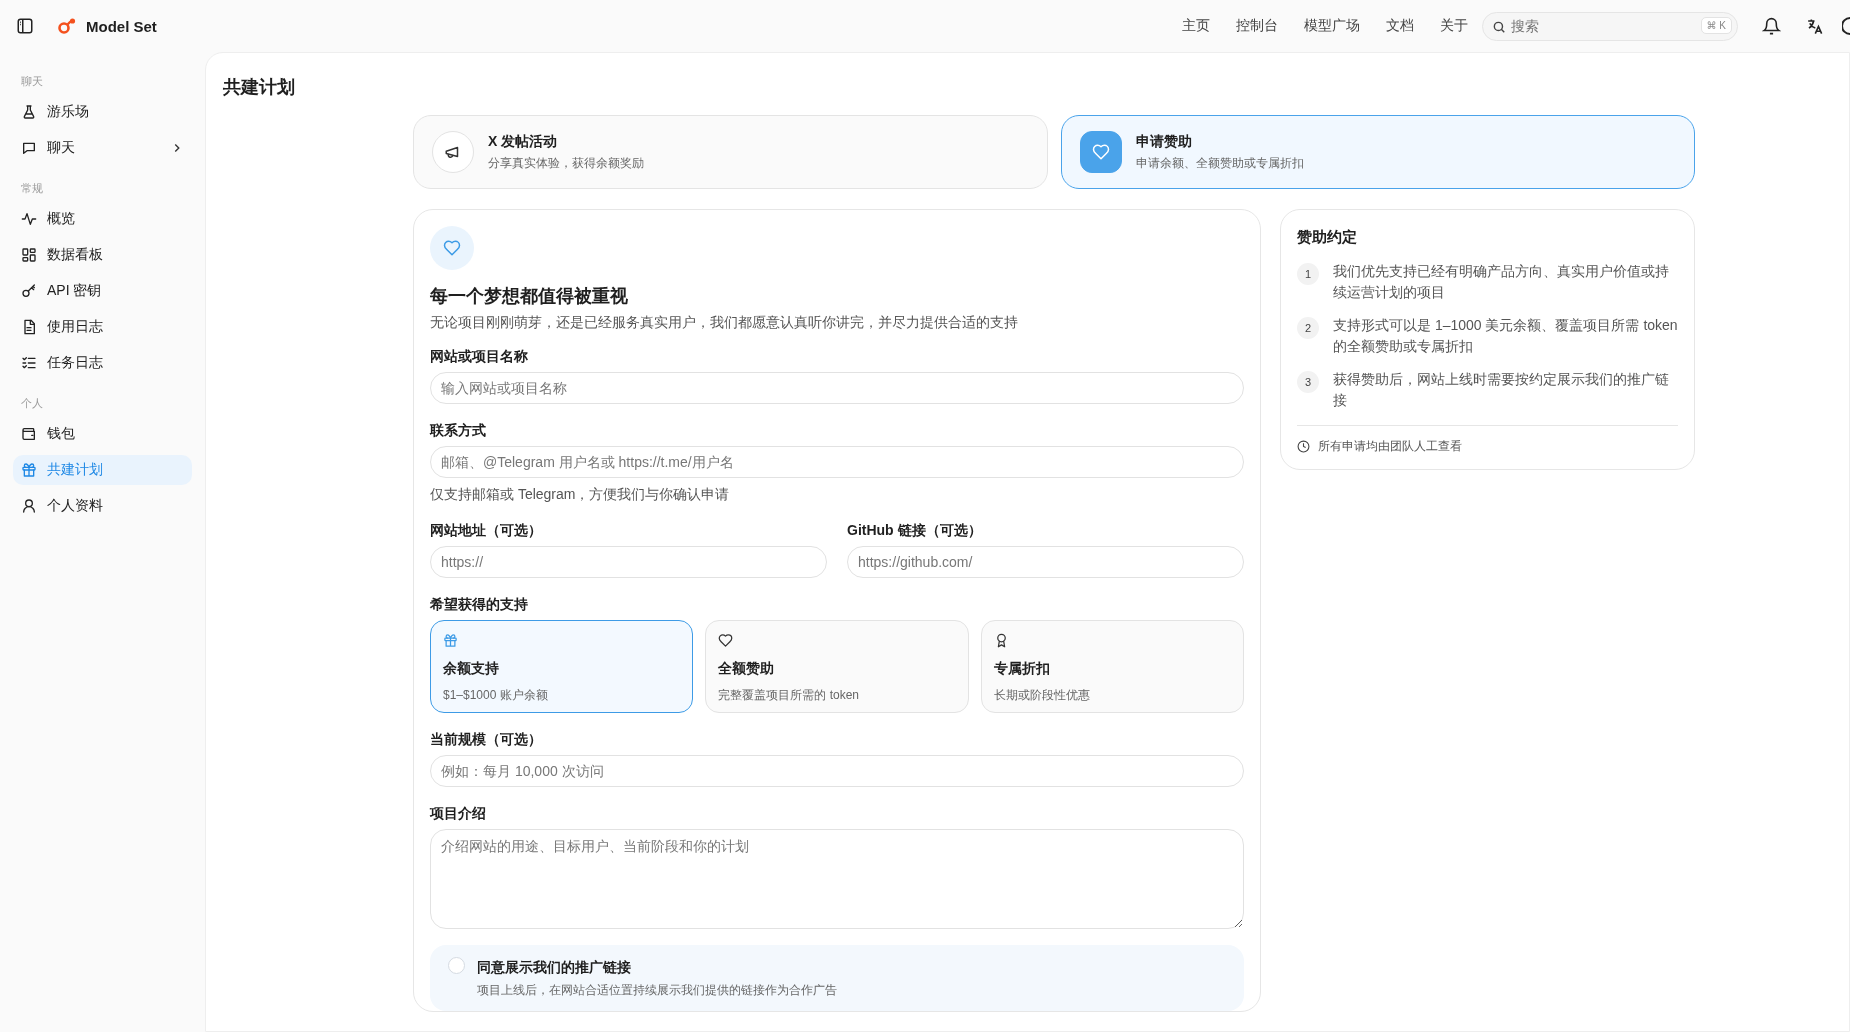 The width and height of the screenshot is (1850, 1032). What do you see at coordinates (32, 81) in the screenshot?
I see `section-label: 聊天` at bounding box center [32, 81].